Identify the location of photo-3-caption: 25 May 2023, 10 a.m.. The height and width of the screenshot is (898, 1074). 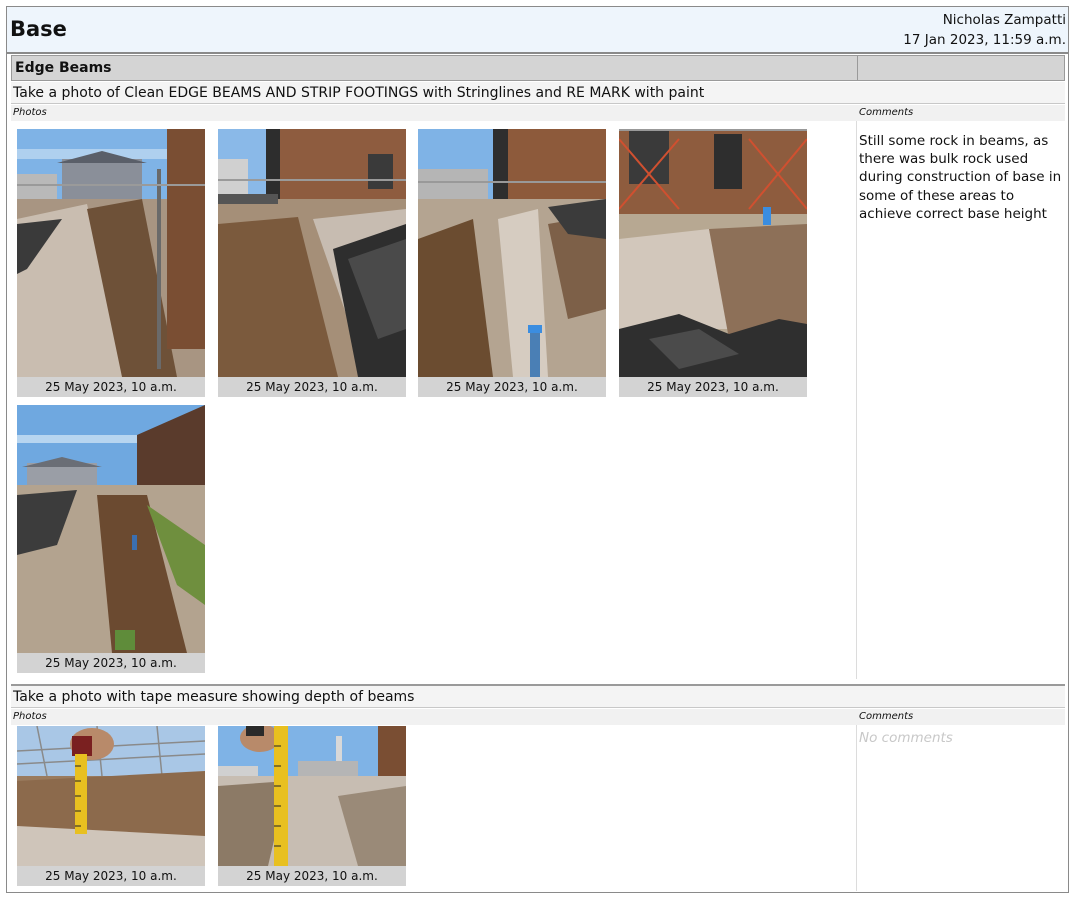
(512, 387).